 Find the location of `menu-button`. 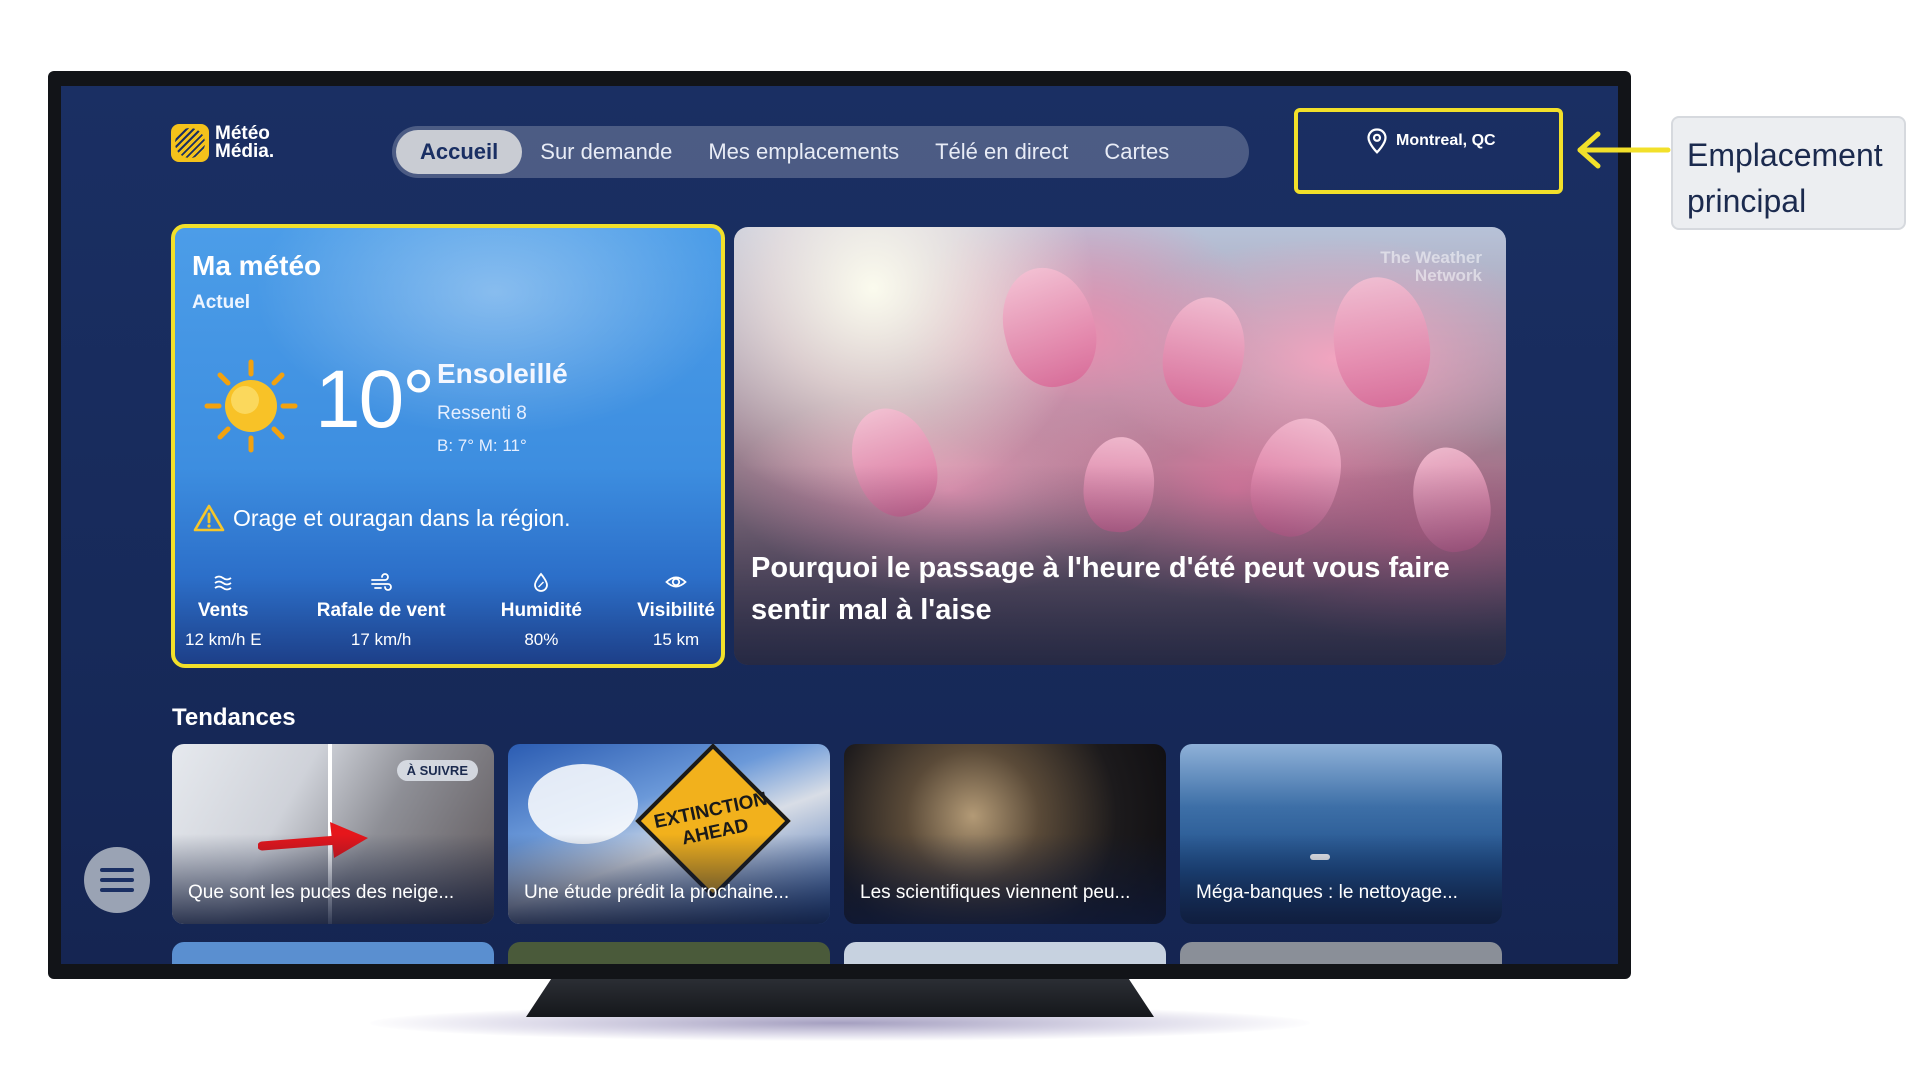

menu-button is located at coordinates (117, 880).